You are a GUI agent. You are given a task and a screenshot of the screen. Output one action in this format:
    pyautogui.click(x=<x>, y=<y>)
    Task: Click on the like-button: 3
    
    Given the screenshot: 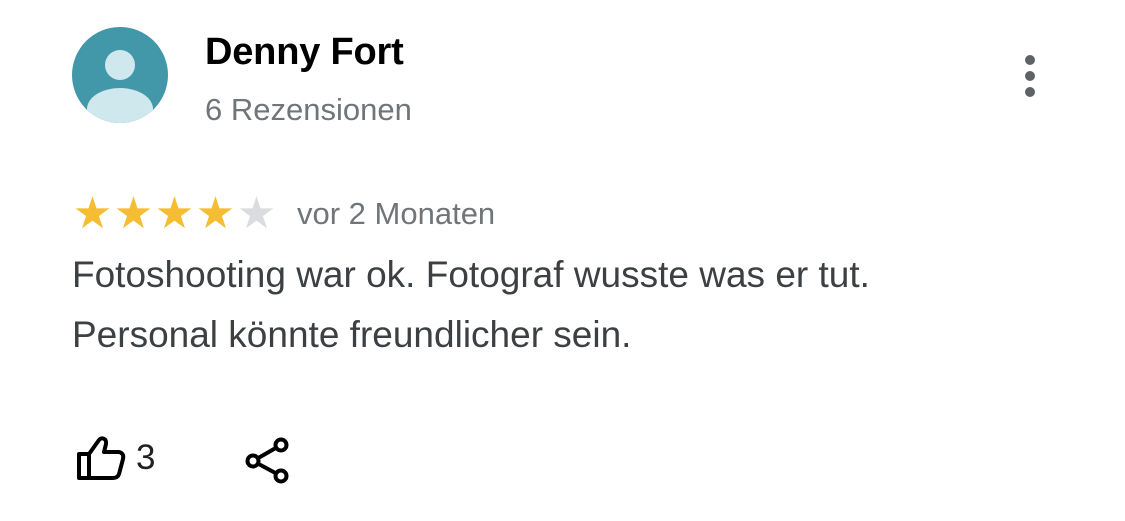 What is the action you would take?
    pyautogui.click(x=116, y=458)
    